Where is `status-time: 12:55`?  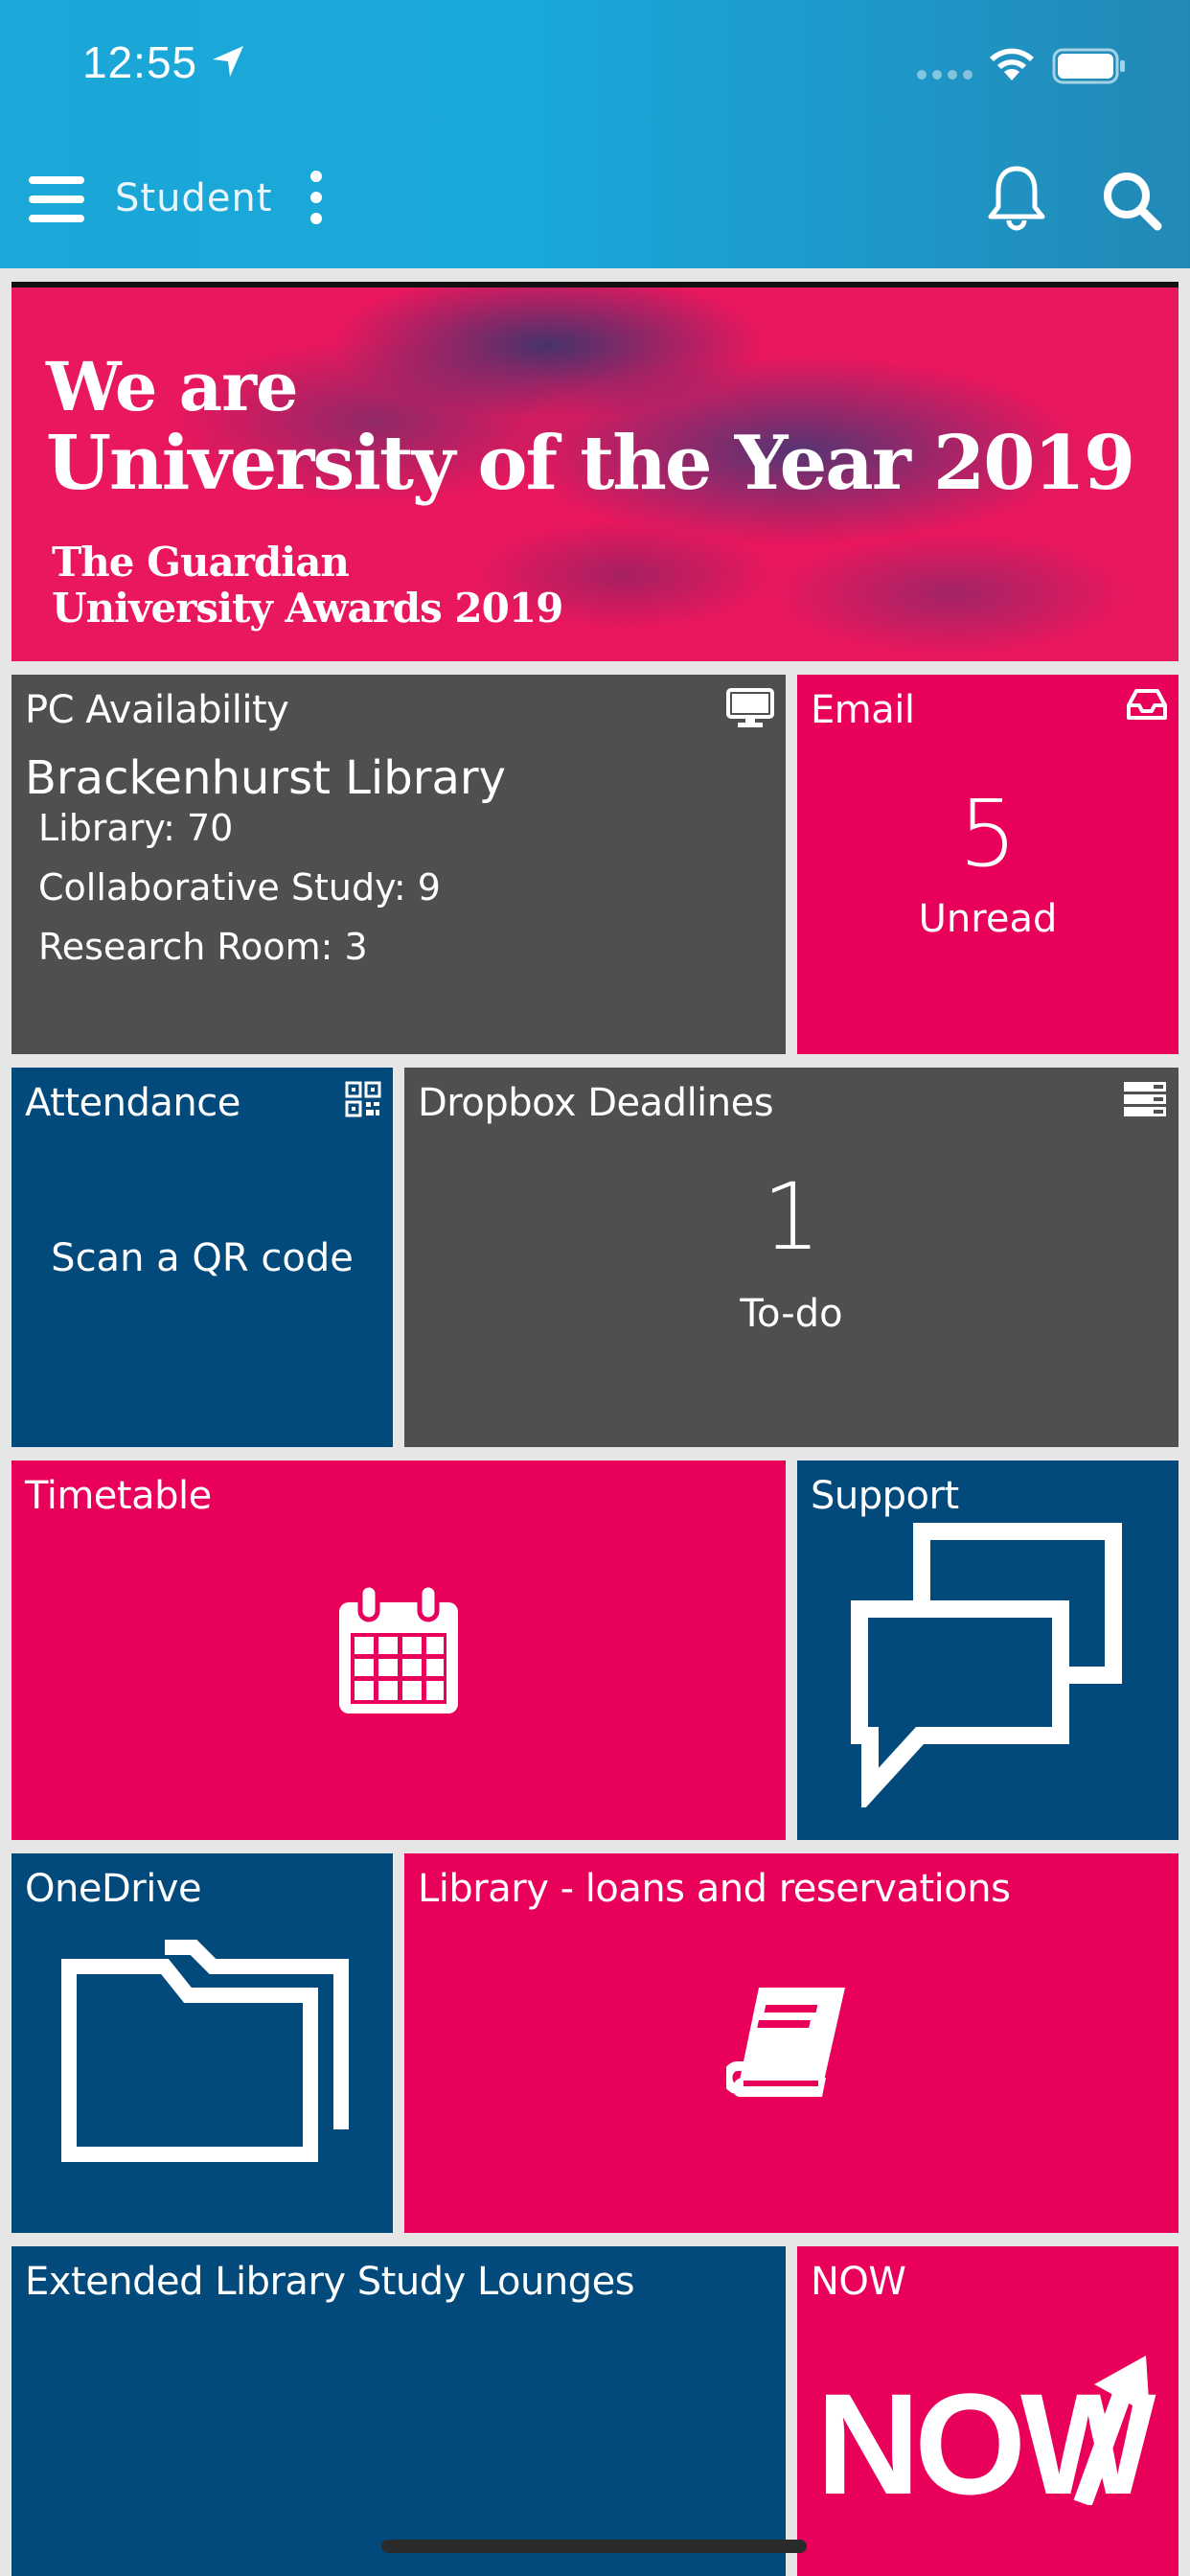 status-time: 12:55 is located at coordinates (140, 62).